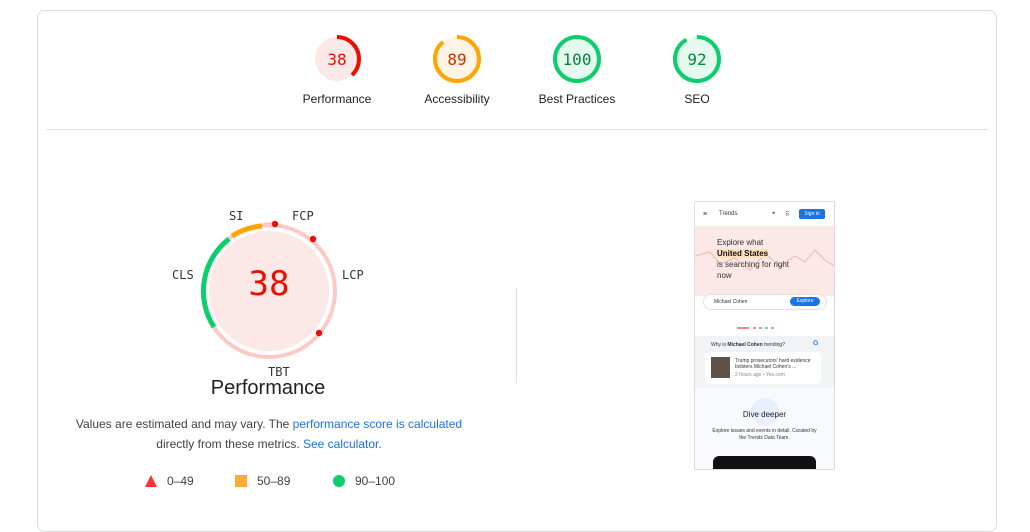 This screenshot has height=532, width=1030. What do you see at coordinates (337, 70) in the screenshot?
I see `gauge-performance: 38 Performance` at bounding box center [337, 70].